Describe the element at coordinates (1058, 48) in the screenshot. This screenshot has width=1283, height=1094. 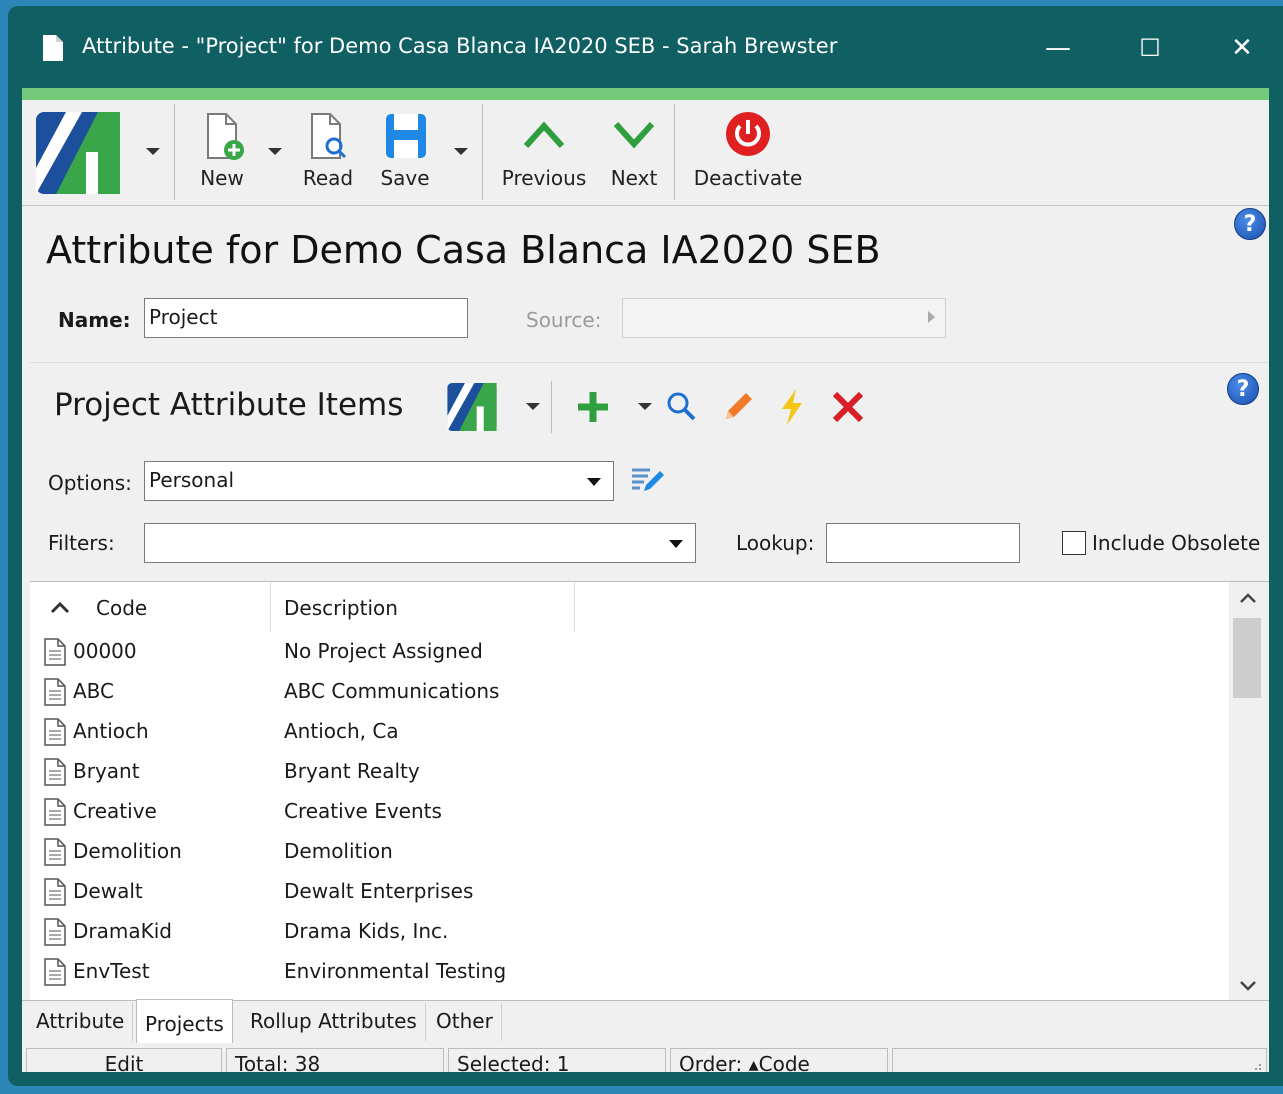
I see `minimize-button: —` at that location.